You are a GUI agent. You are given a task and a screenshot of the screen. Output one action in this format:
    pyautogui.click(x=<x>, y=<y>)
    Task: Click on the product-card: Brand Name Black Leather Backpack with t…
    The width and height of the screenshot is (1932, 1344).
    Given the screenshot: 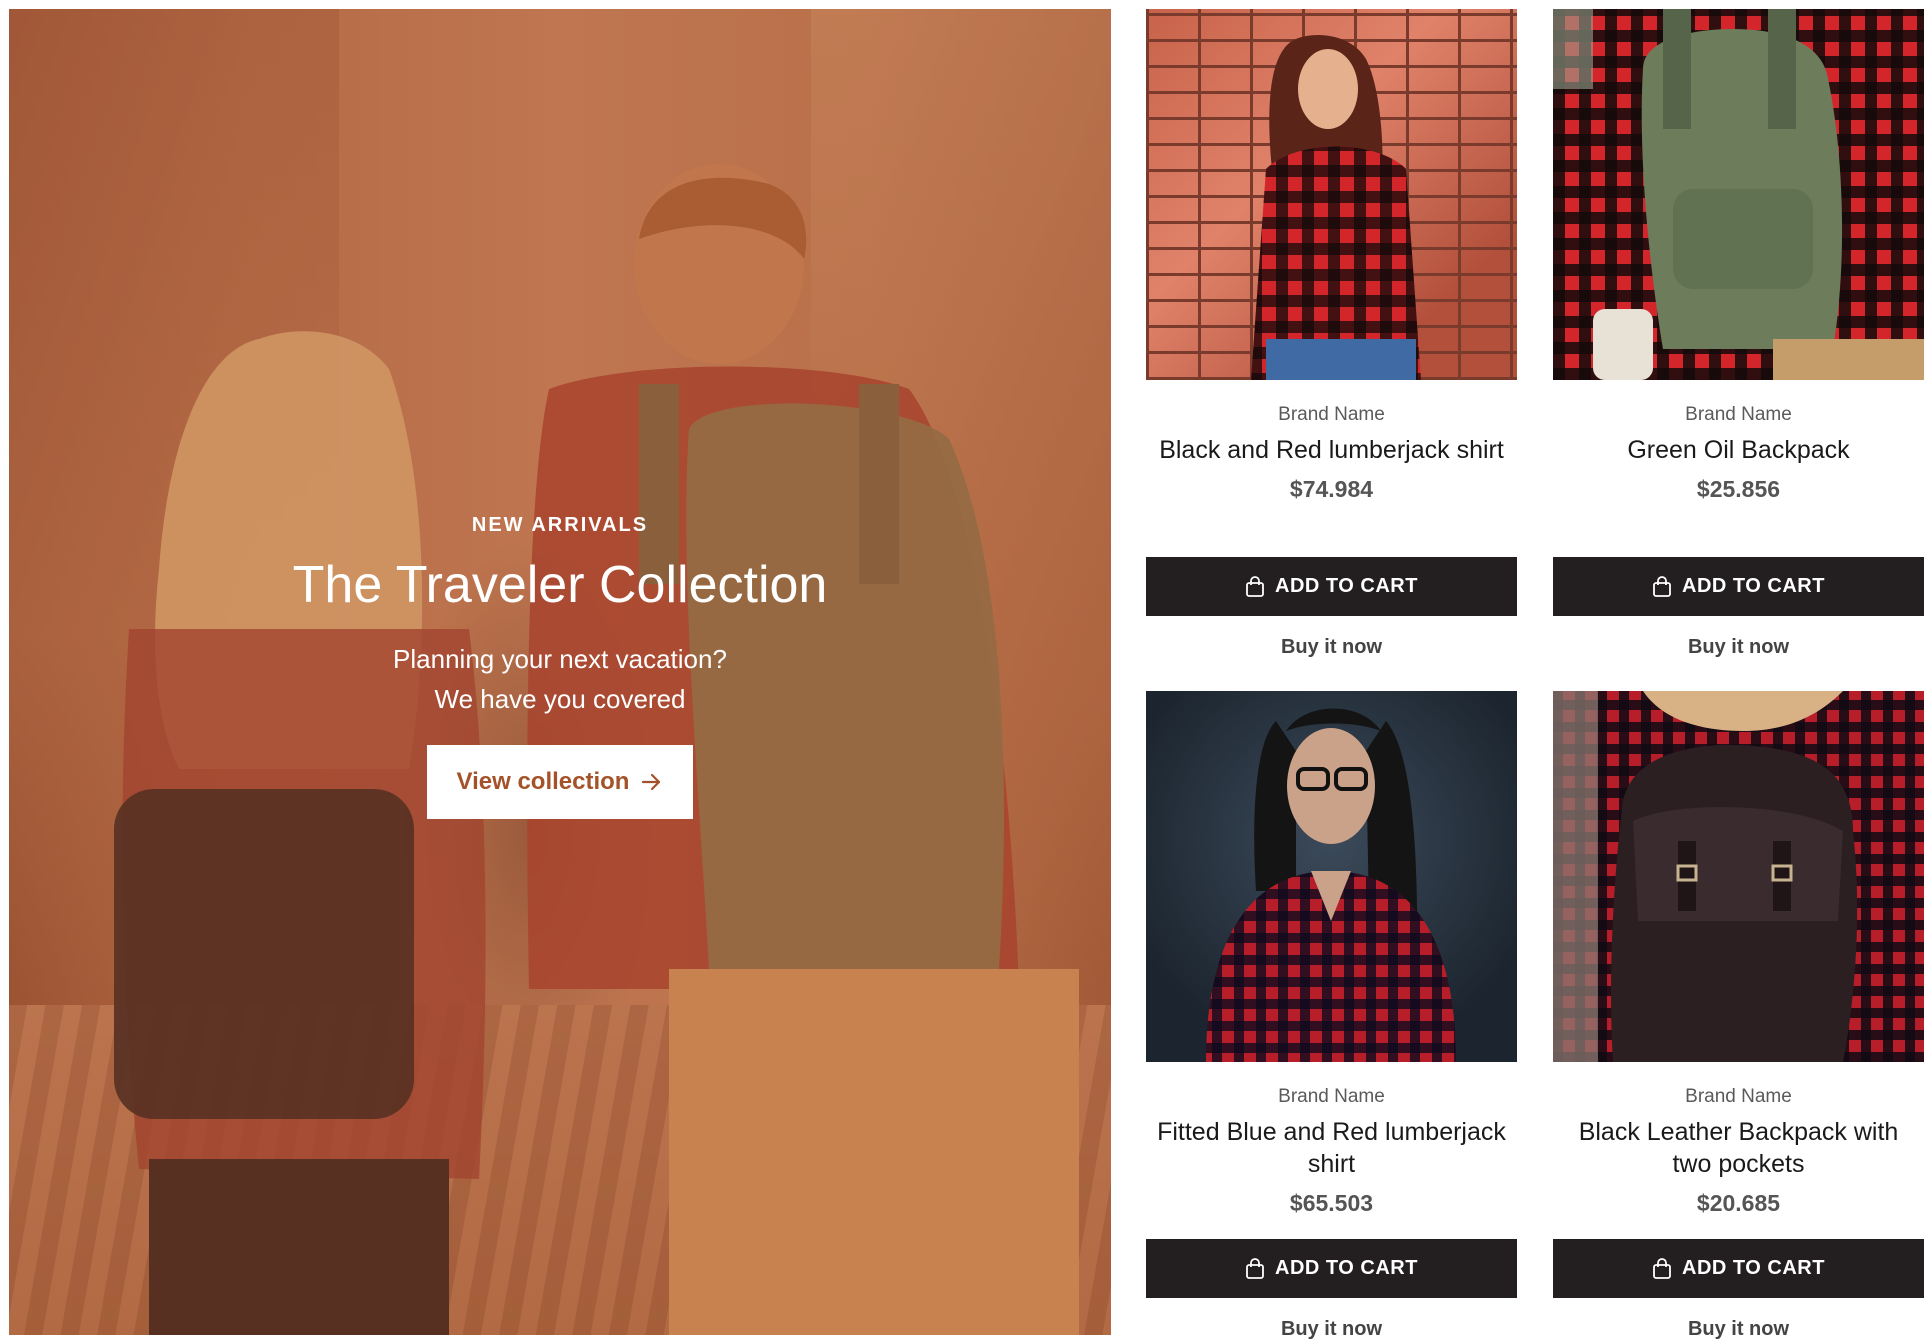 What is the action you would take?
    pyautogui.click(x=1738, y=1015)
    